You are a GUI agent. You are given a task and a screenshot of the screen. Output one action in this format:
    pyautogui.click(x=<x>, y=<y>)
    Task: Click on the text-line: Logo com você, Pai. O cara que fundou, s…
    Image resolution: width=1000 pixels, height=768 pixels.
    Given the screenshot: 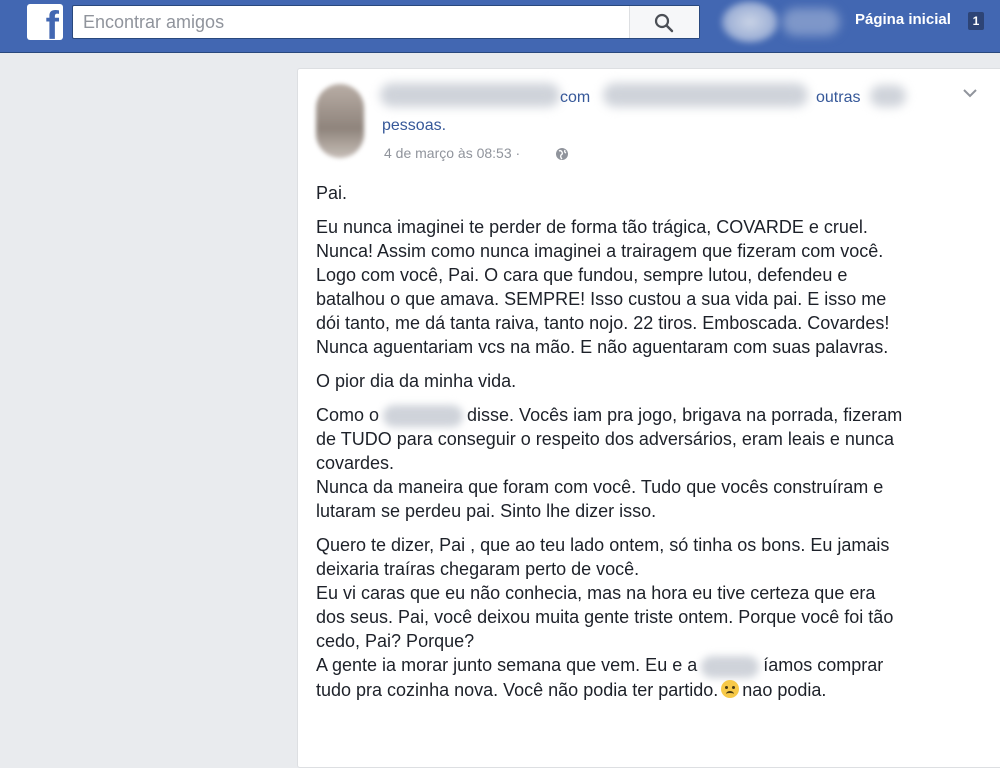 What is the action you would take?
    pyautogui.click(x=582, y=275)
    